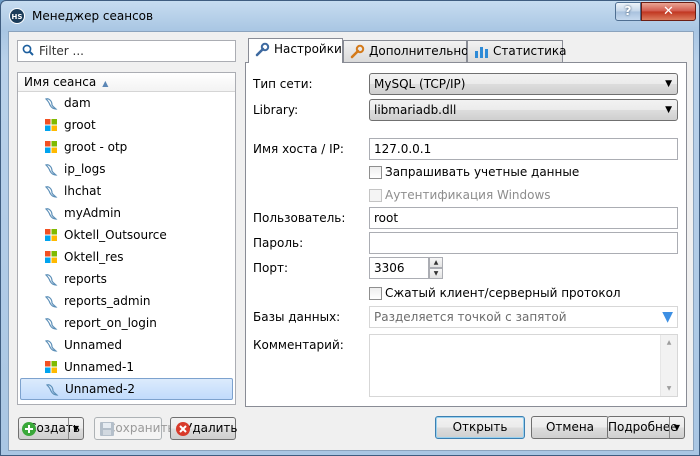  Describe the element at coordinates (134, 428) in the screenshot. I see `save-button: Сохранить` at that location.